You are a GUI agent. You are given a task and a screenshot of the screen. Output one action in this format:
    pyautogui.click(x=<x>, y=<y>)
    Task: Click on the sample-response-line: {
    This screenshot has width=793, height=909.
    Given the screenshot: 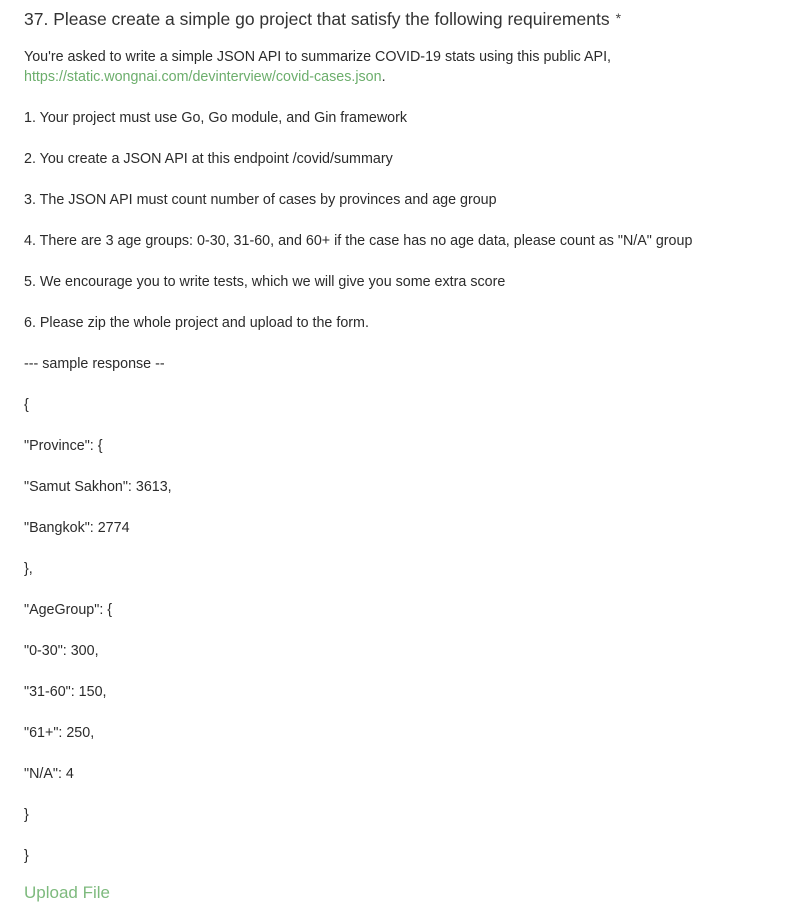 What is the action you would take?
    pyautogui.click(x=26, y=405)
    